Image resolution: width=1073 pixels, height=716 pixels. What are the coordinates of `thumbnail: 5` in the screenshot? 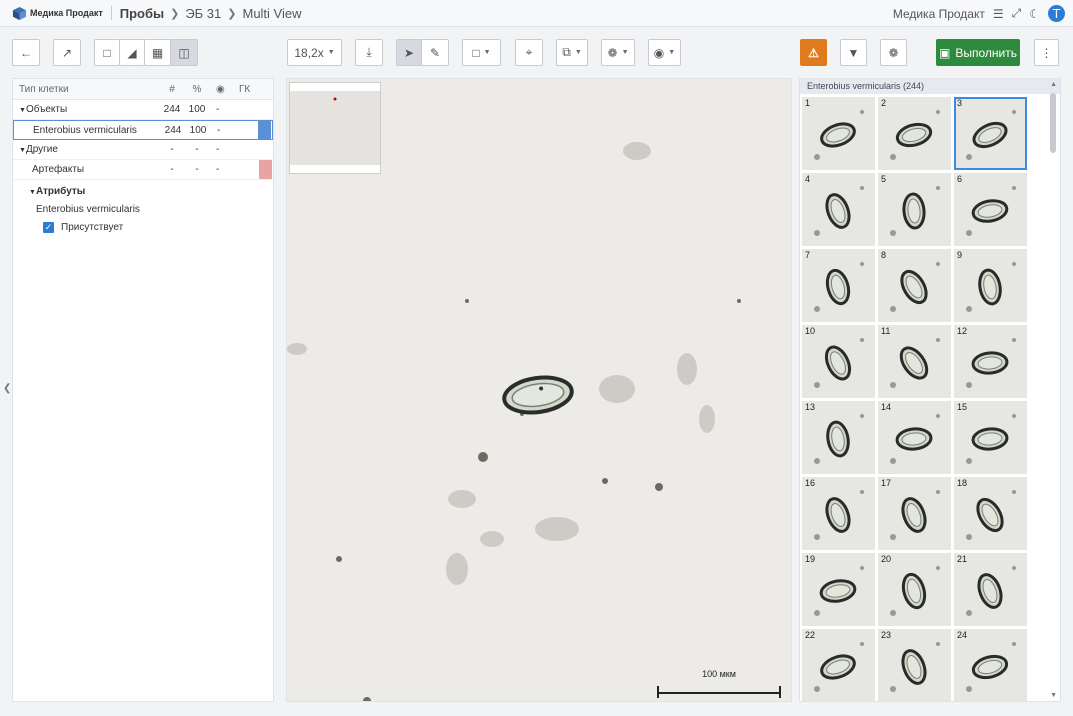 It's located at (914, 209).